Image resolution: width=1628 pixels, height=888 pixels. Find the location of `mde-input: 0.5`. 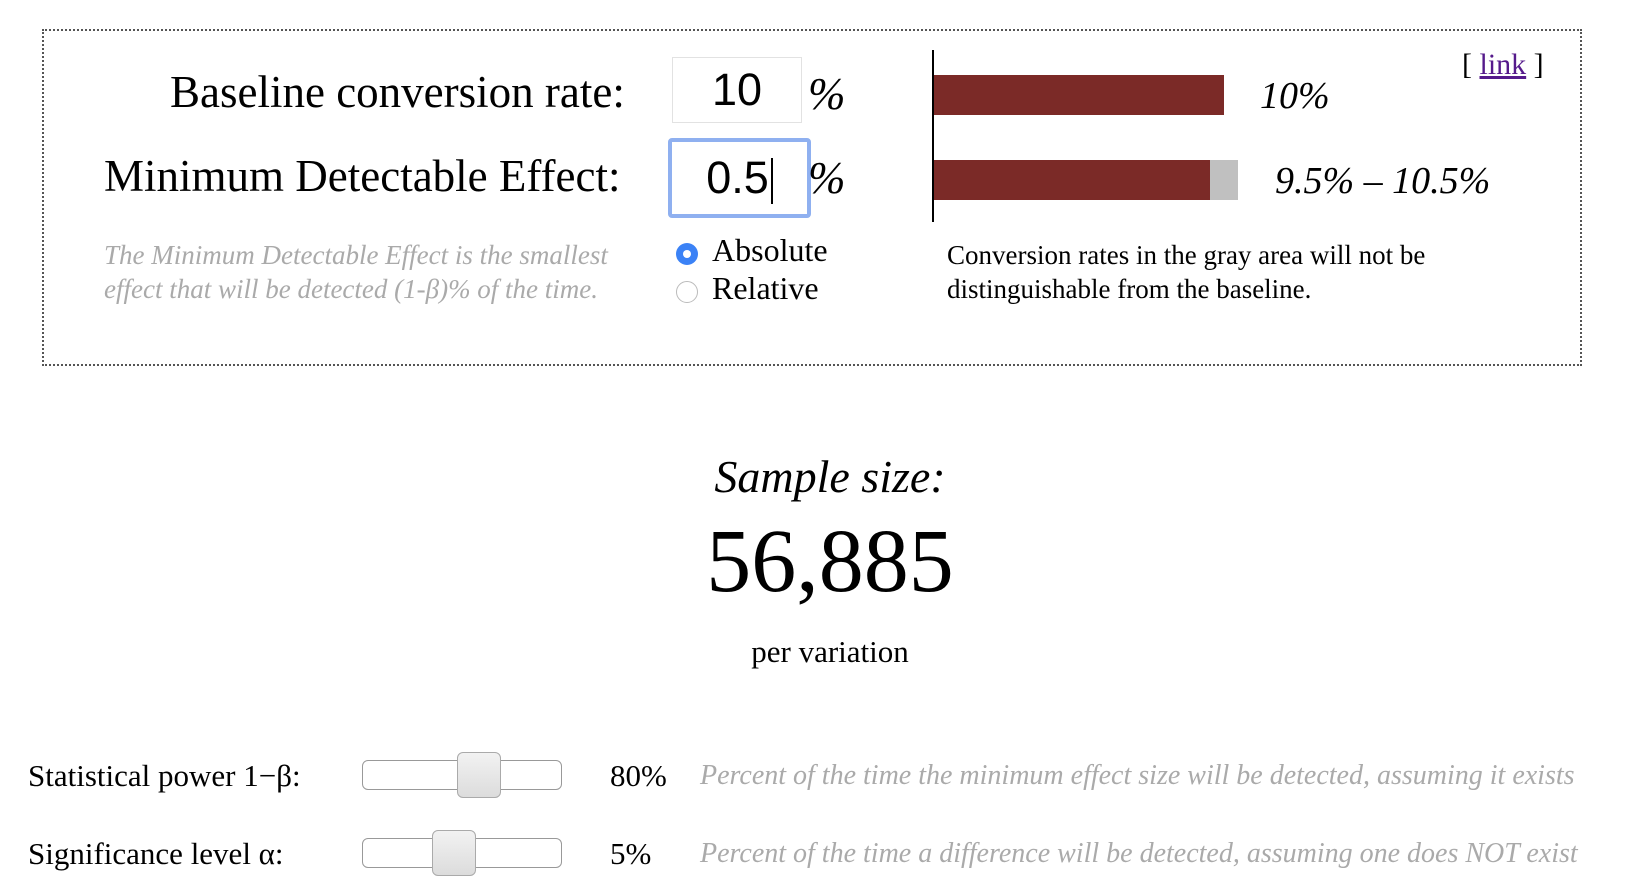

mde-input: 0.5 is located at coordinates (739, 178).